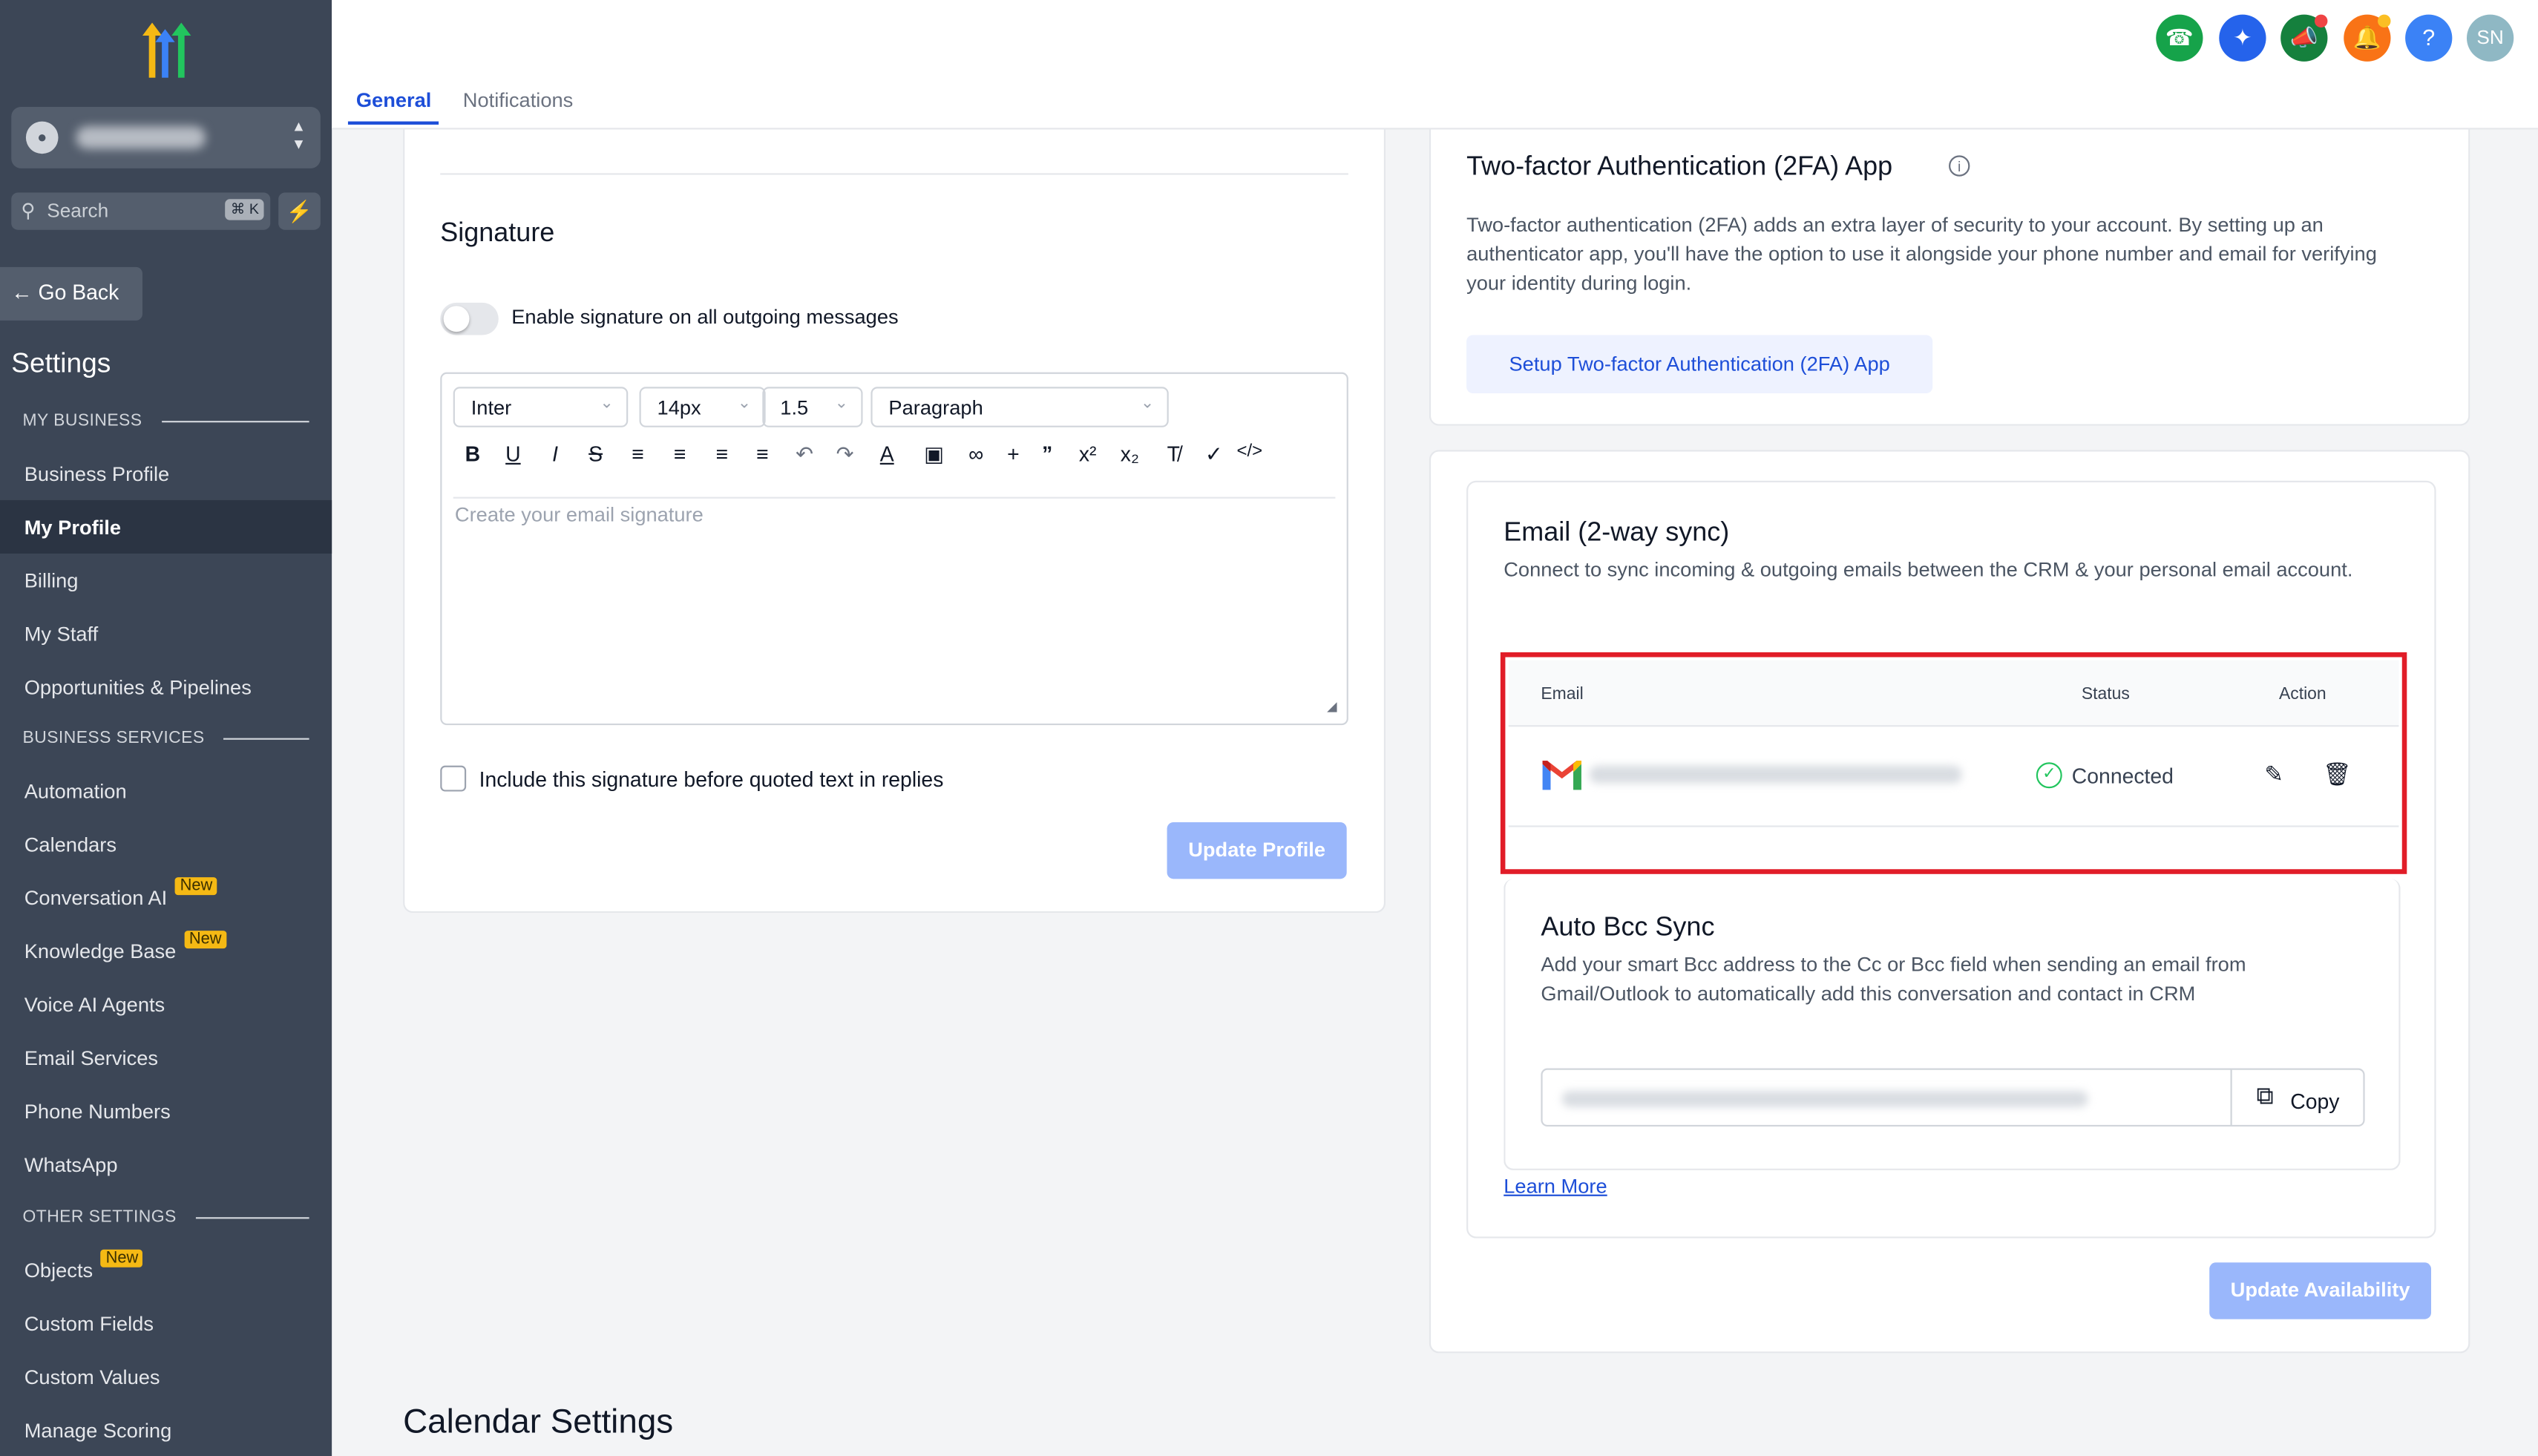 Image resolution: width=2538 pixels, height=1456 pixels. What do you see at coordinates (497, 233) in the screenshot?
I see `signature-title: Signature` at bounding box center [497, 233].